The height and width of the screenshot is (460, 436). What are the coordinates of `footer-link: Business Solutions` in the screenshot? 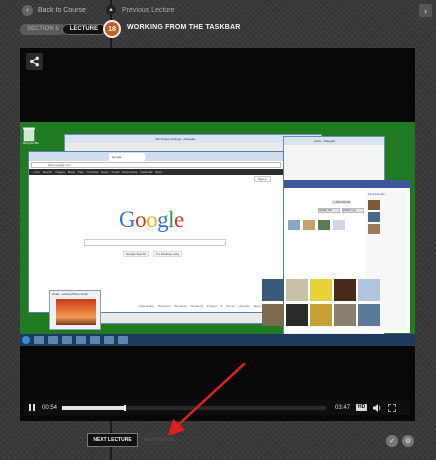 It's located at (188, 306).